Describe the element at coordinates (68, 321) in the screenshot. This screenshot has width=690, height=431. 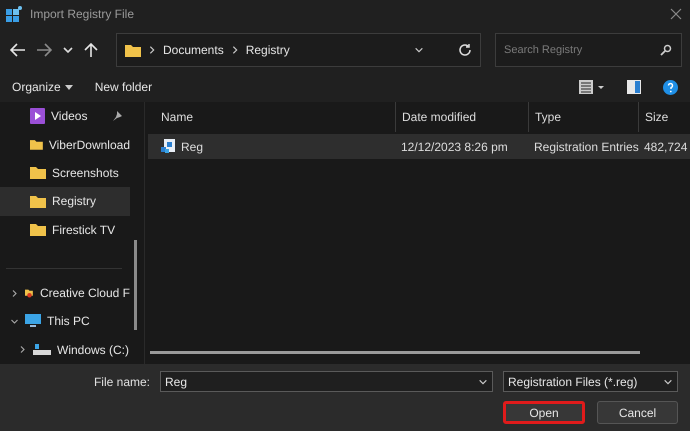
I see `tree-label: This PC` at that location.